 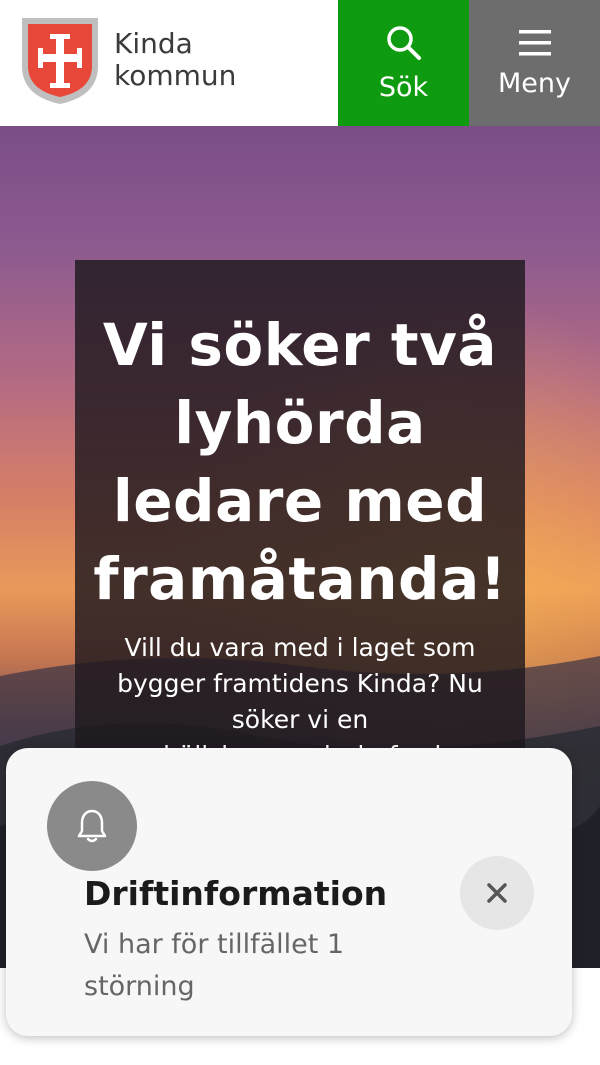 I want to click on search-button: Sök, so click(x=403, y=63).